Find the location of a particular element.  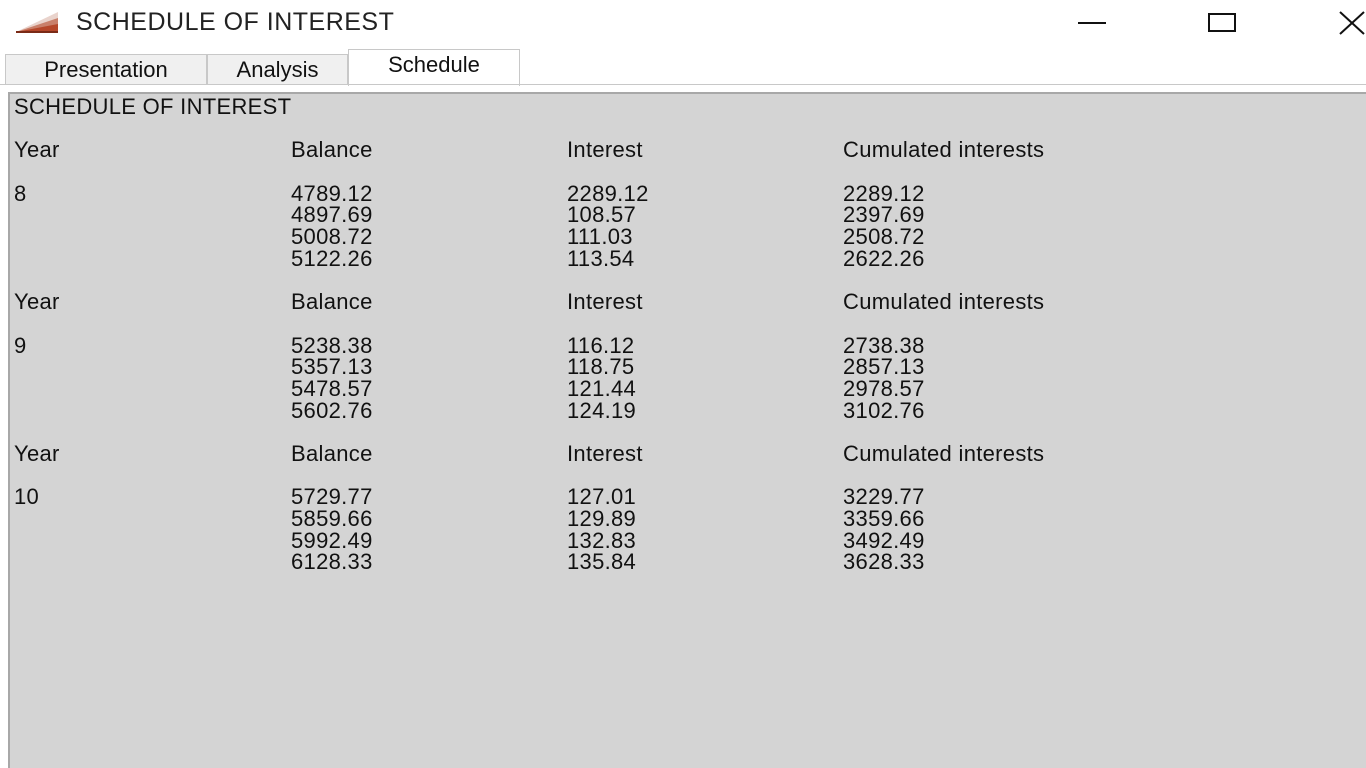

balance-value: 5992.49 is located at coordinates (332, 540).